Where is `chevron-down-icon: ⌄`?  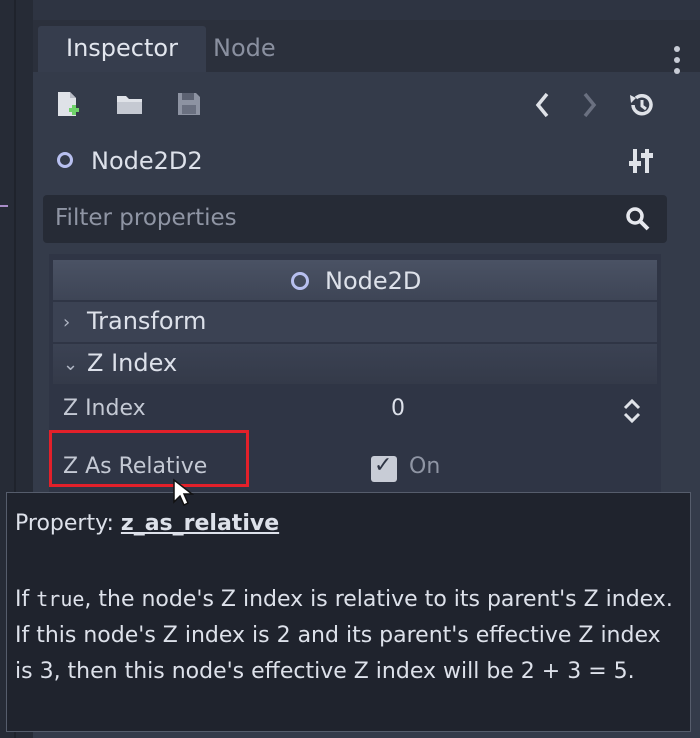 chevron-down-icon: ⌄ is located at coordinates (71, 364).